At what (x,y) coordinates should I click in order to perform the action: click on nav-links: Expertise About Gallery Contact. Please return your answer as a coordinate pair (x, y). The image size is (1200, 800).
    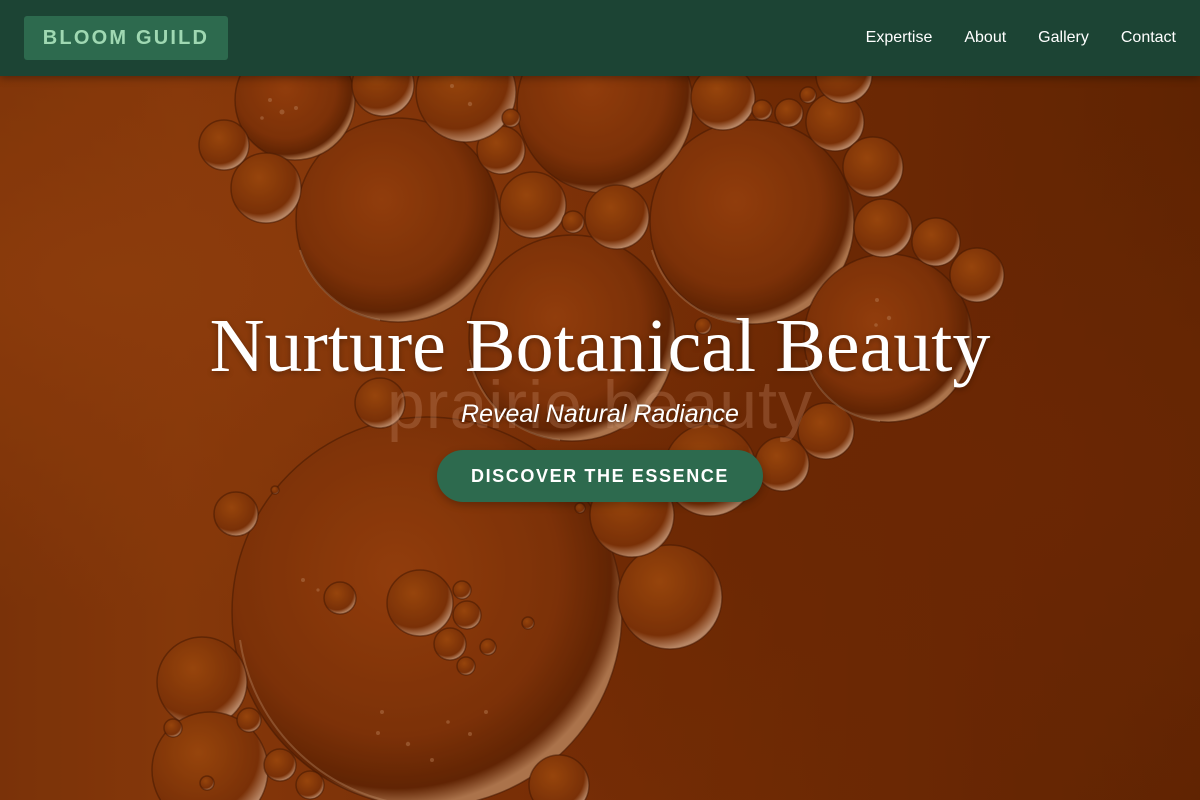
    Looking at the image, I should click on (1021, 38).